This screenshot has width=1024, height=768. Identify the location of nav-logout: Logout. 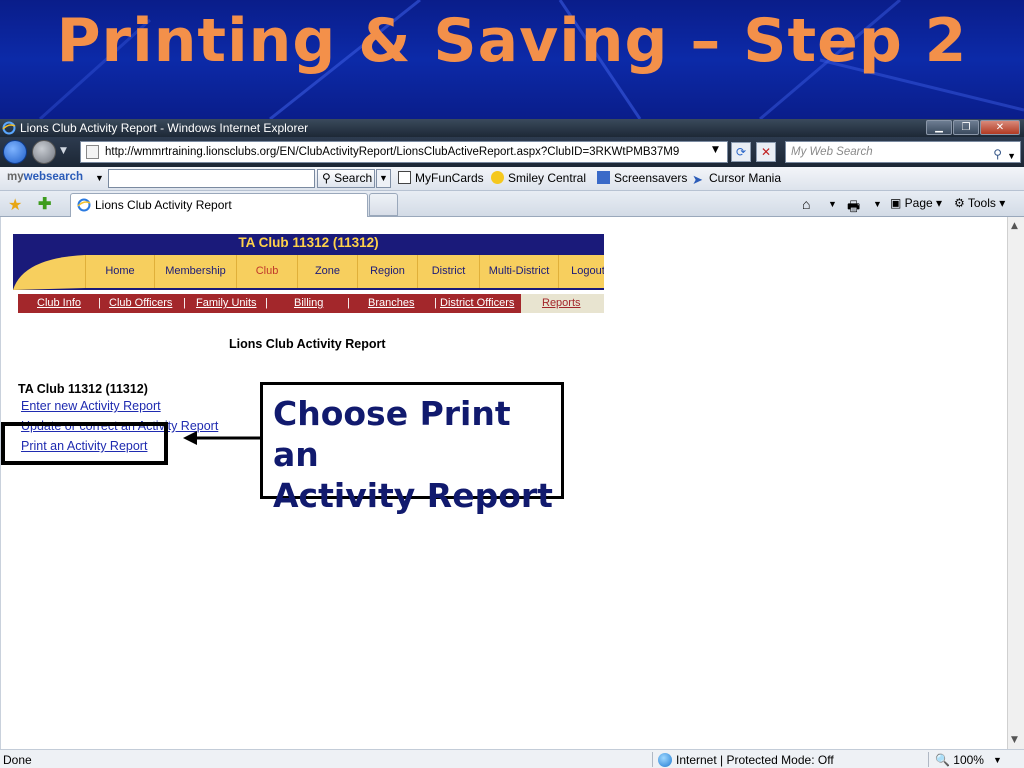
(581, 271).